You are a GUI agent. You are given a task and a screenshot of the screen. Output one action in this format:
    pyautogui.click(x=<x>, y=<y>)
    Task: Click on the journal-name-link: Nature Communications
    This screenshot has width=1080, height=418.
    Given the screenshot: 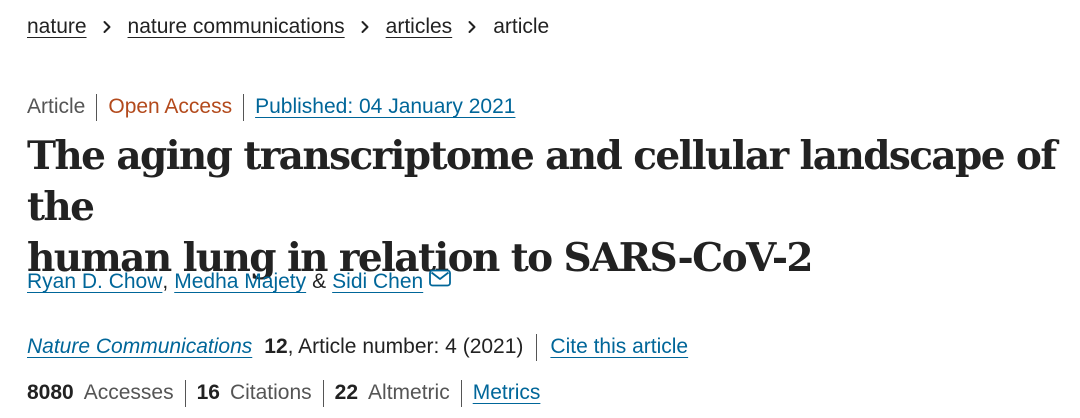 What is the action you would take?
    pyautogui.click(x=139, y=347)
    